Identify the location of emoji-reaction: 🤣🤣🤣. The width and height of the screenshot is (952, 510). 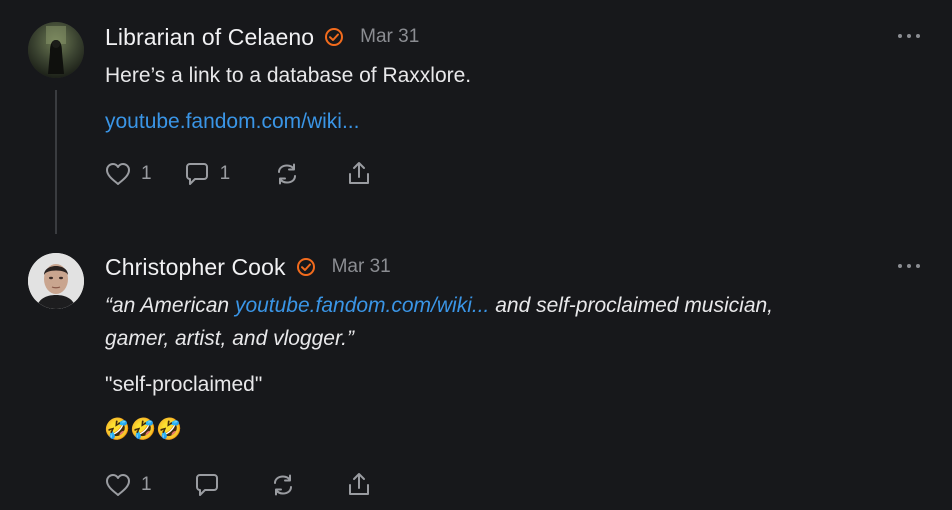
(143, 429).